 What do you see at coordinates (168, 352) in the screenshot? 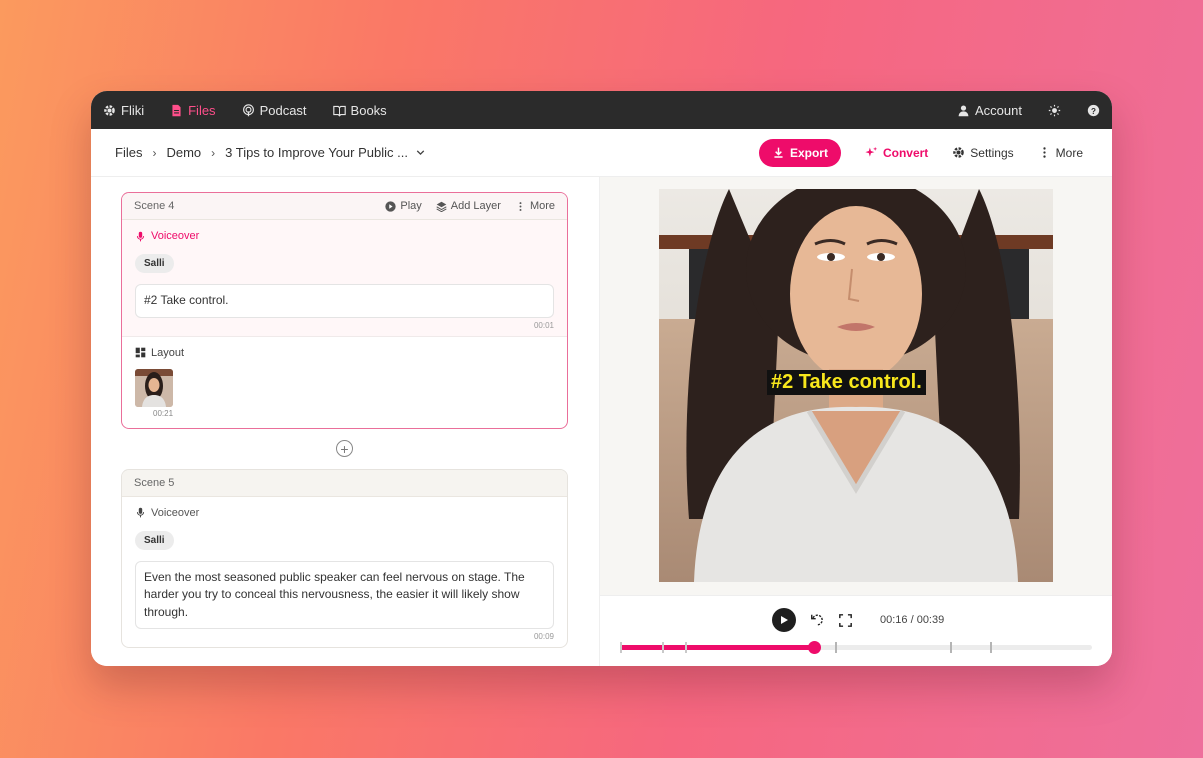
I see `layout-label-text: Layout` at bounding box center [168, 352].